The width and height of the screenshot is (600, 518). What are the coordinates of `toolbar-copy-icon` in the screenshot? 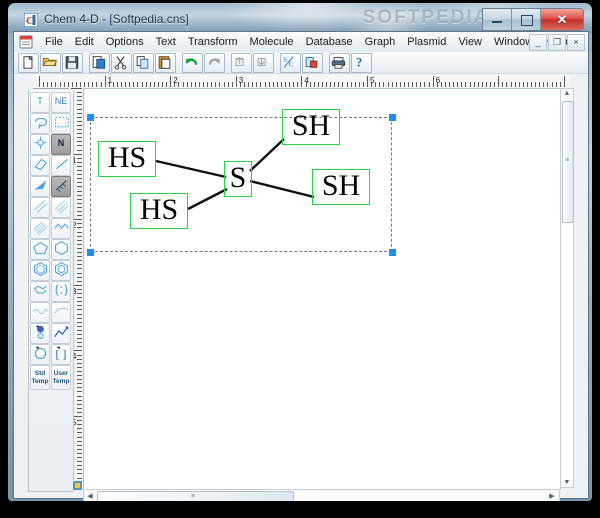 It's located at (143, 62).